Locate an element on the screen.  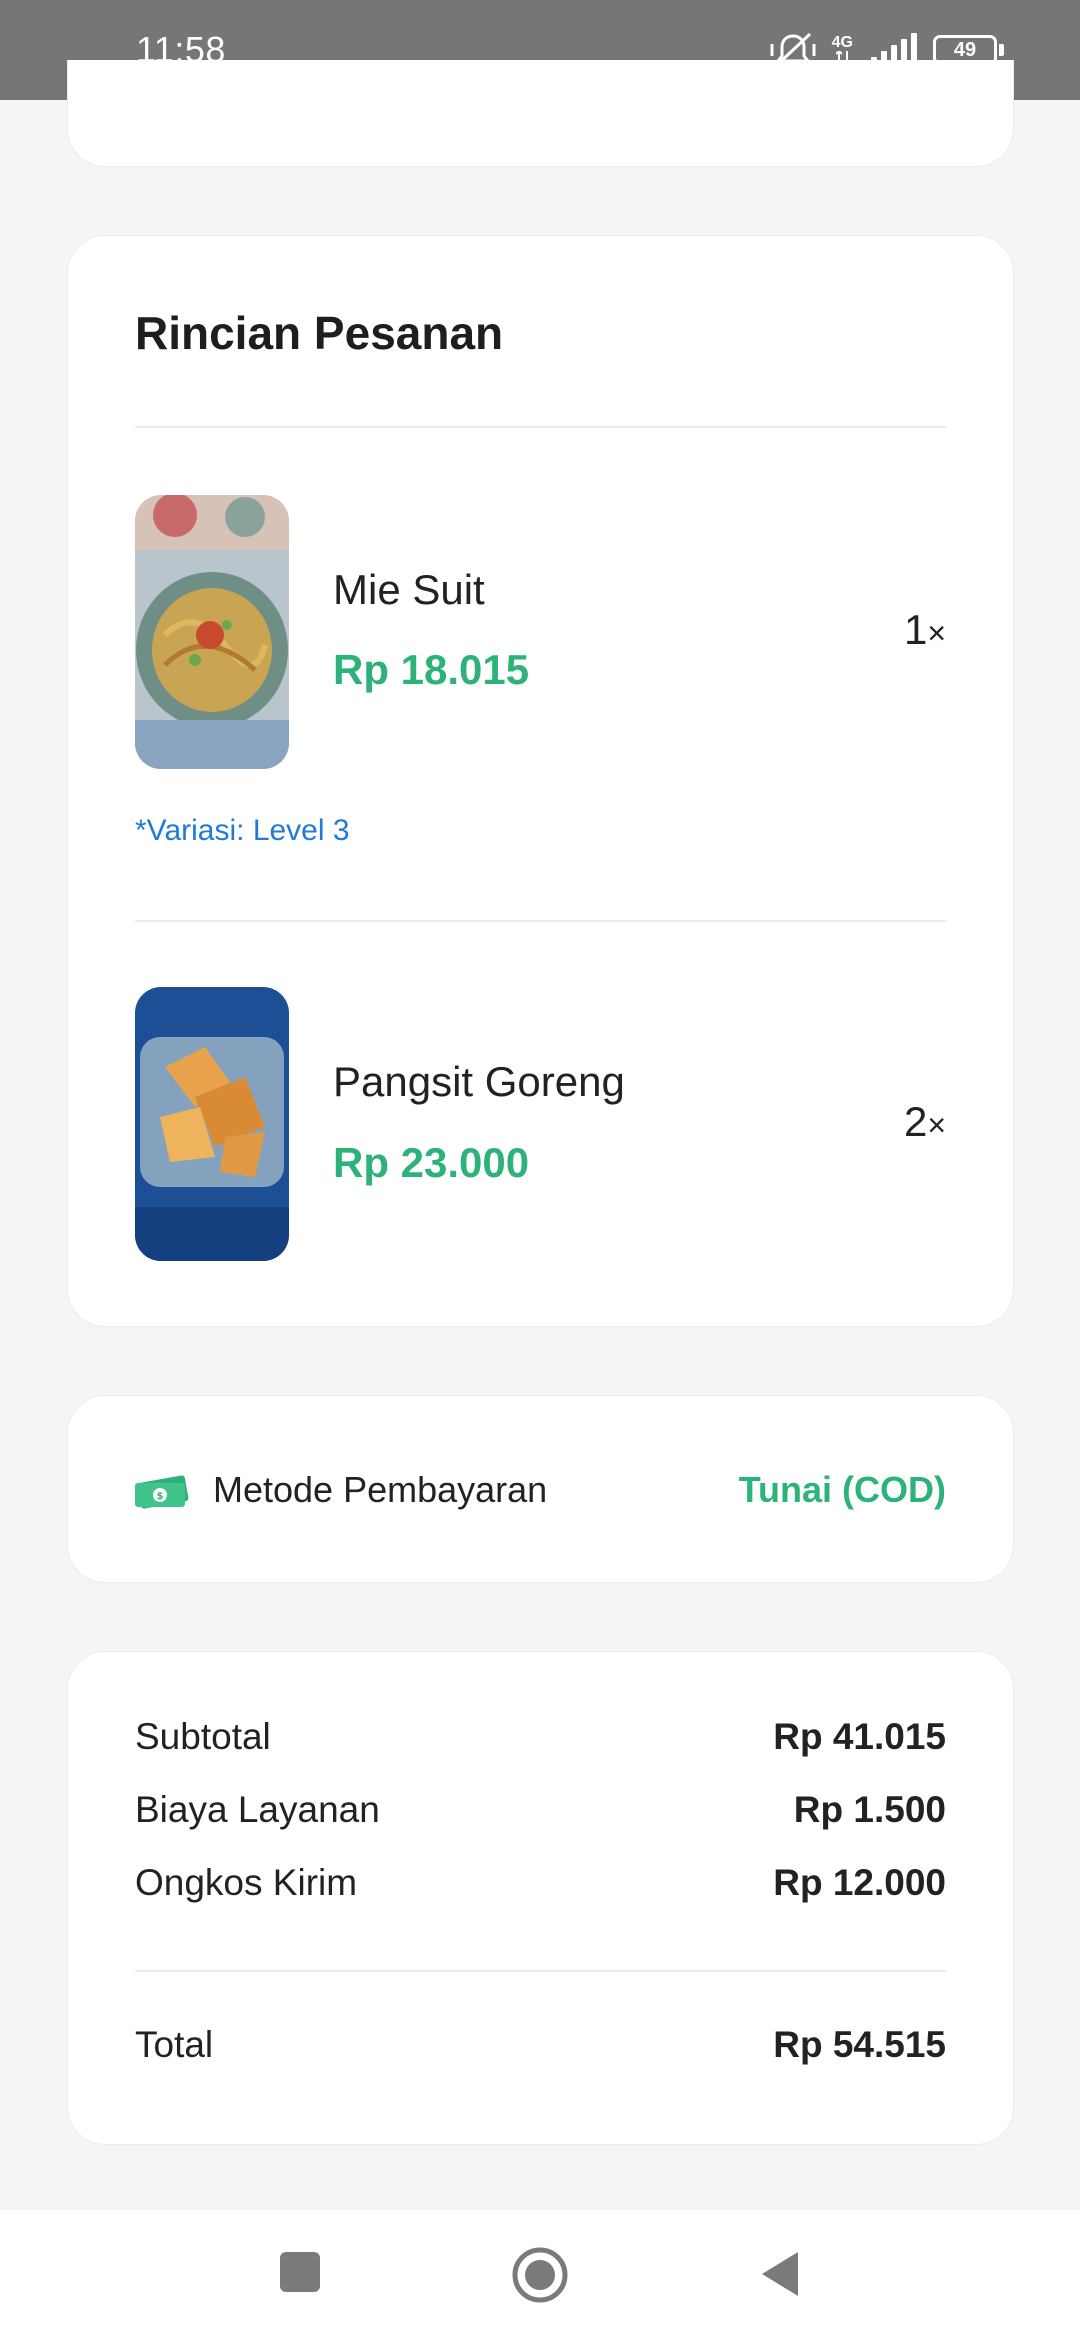
total-label: Total is located at coordinates (174, 2044).